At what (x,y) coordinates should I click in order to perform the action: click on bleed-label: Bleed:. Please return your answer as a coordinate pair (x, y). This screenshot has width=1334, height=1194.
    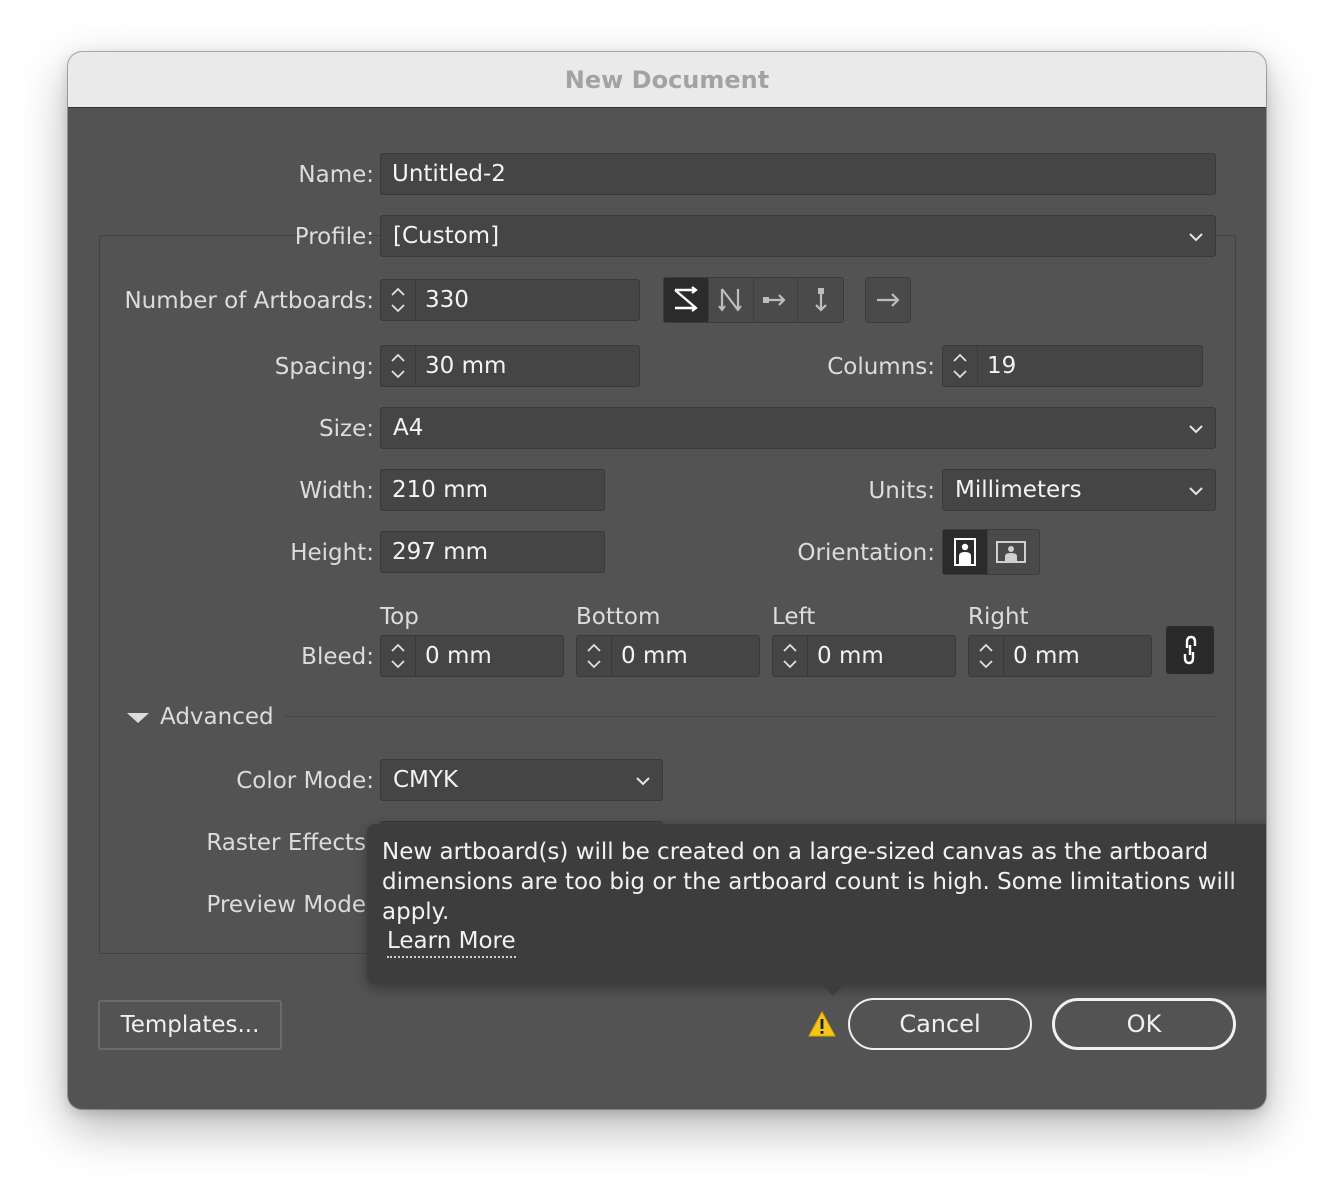
    Looking at the image, I should click on (337, 657).